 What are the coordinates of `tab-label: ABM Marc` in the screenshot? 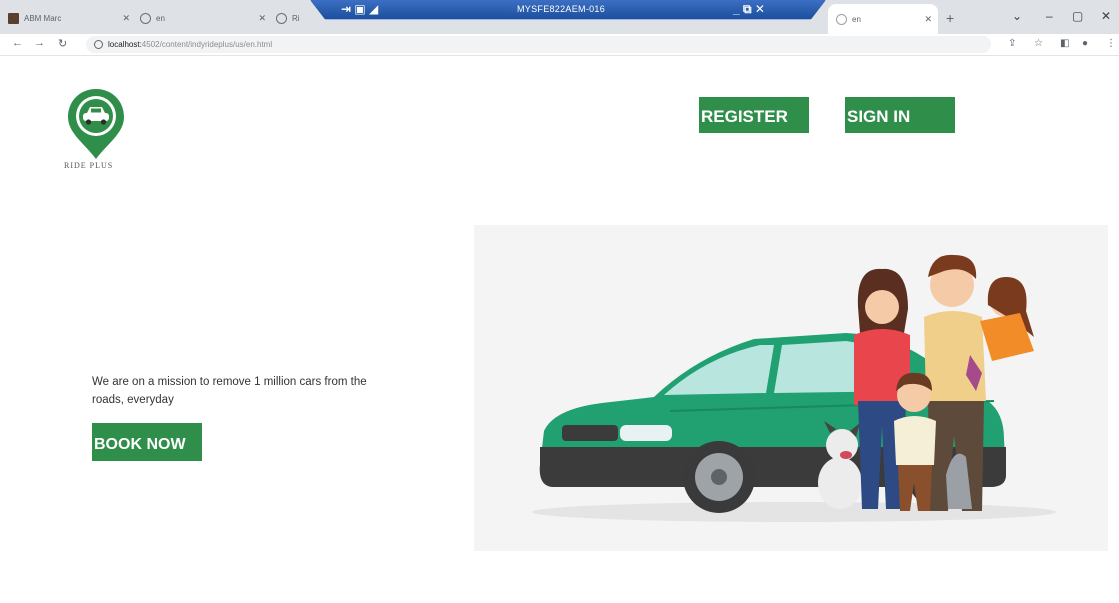 It's located at (43, 18).